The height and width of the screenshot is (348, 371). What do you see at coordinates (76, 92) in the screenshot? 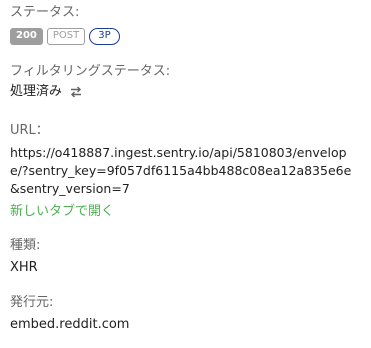
I see `swap-arrows-icon` at bounding box center [76, 92].